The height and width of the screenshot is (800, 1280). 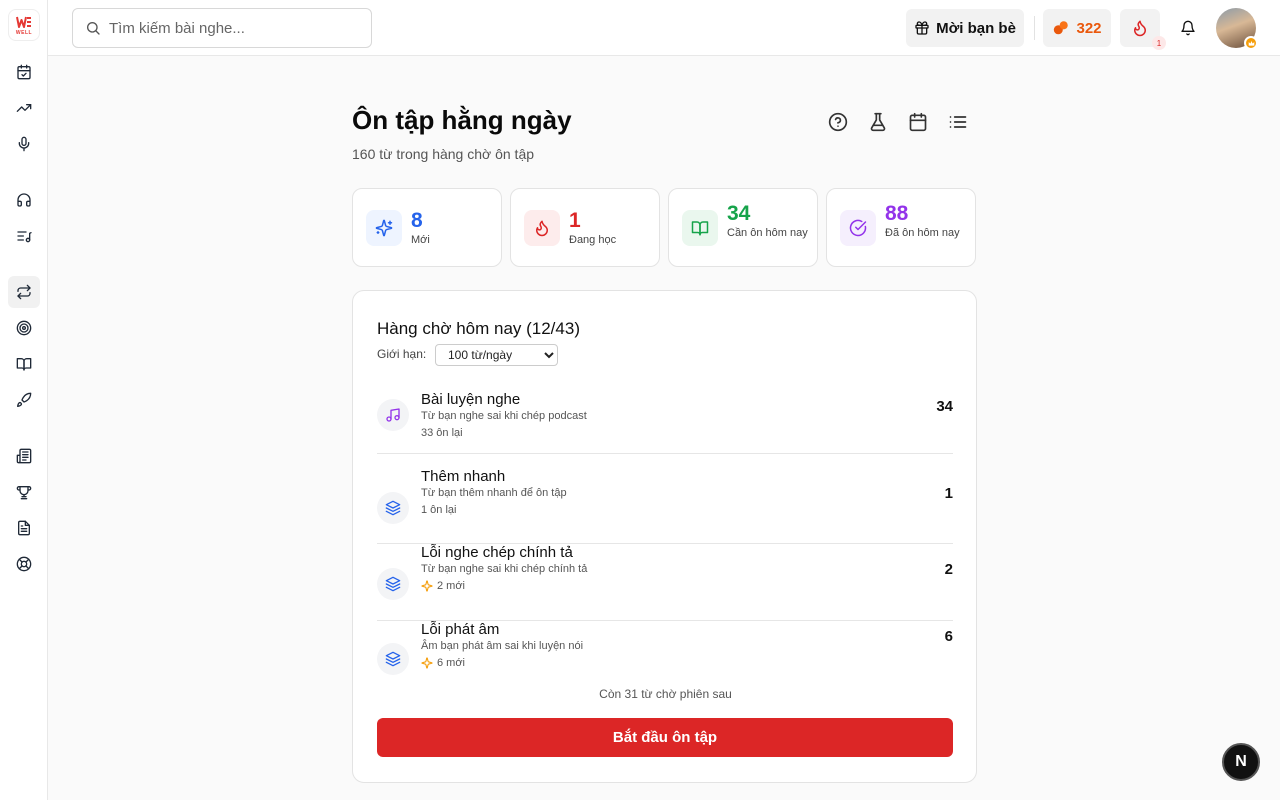 What do you see at coordinates (593, 240) in the screenshot?
I see `stat-learning-label: Đang học` at bounding box center [593, 240].